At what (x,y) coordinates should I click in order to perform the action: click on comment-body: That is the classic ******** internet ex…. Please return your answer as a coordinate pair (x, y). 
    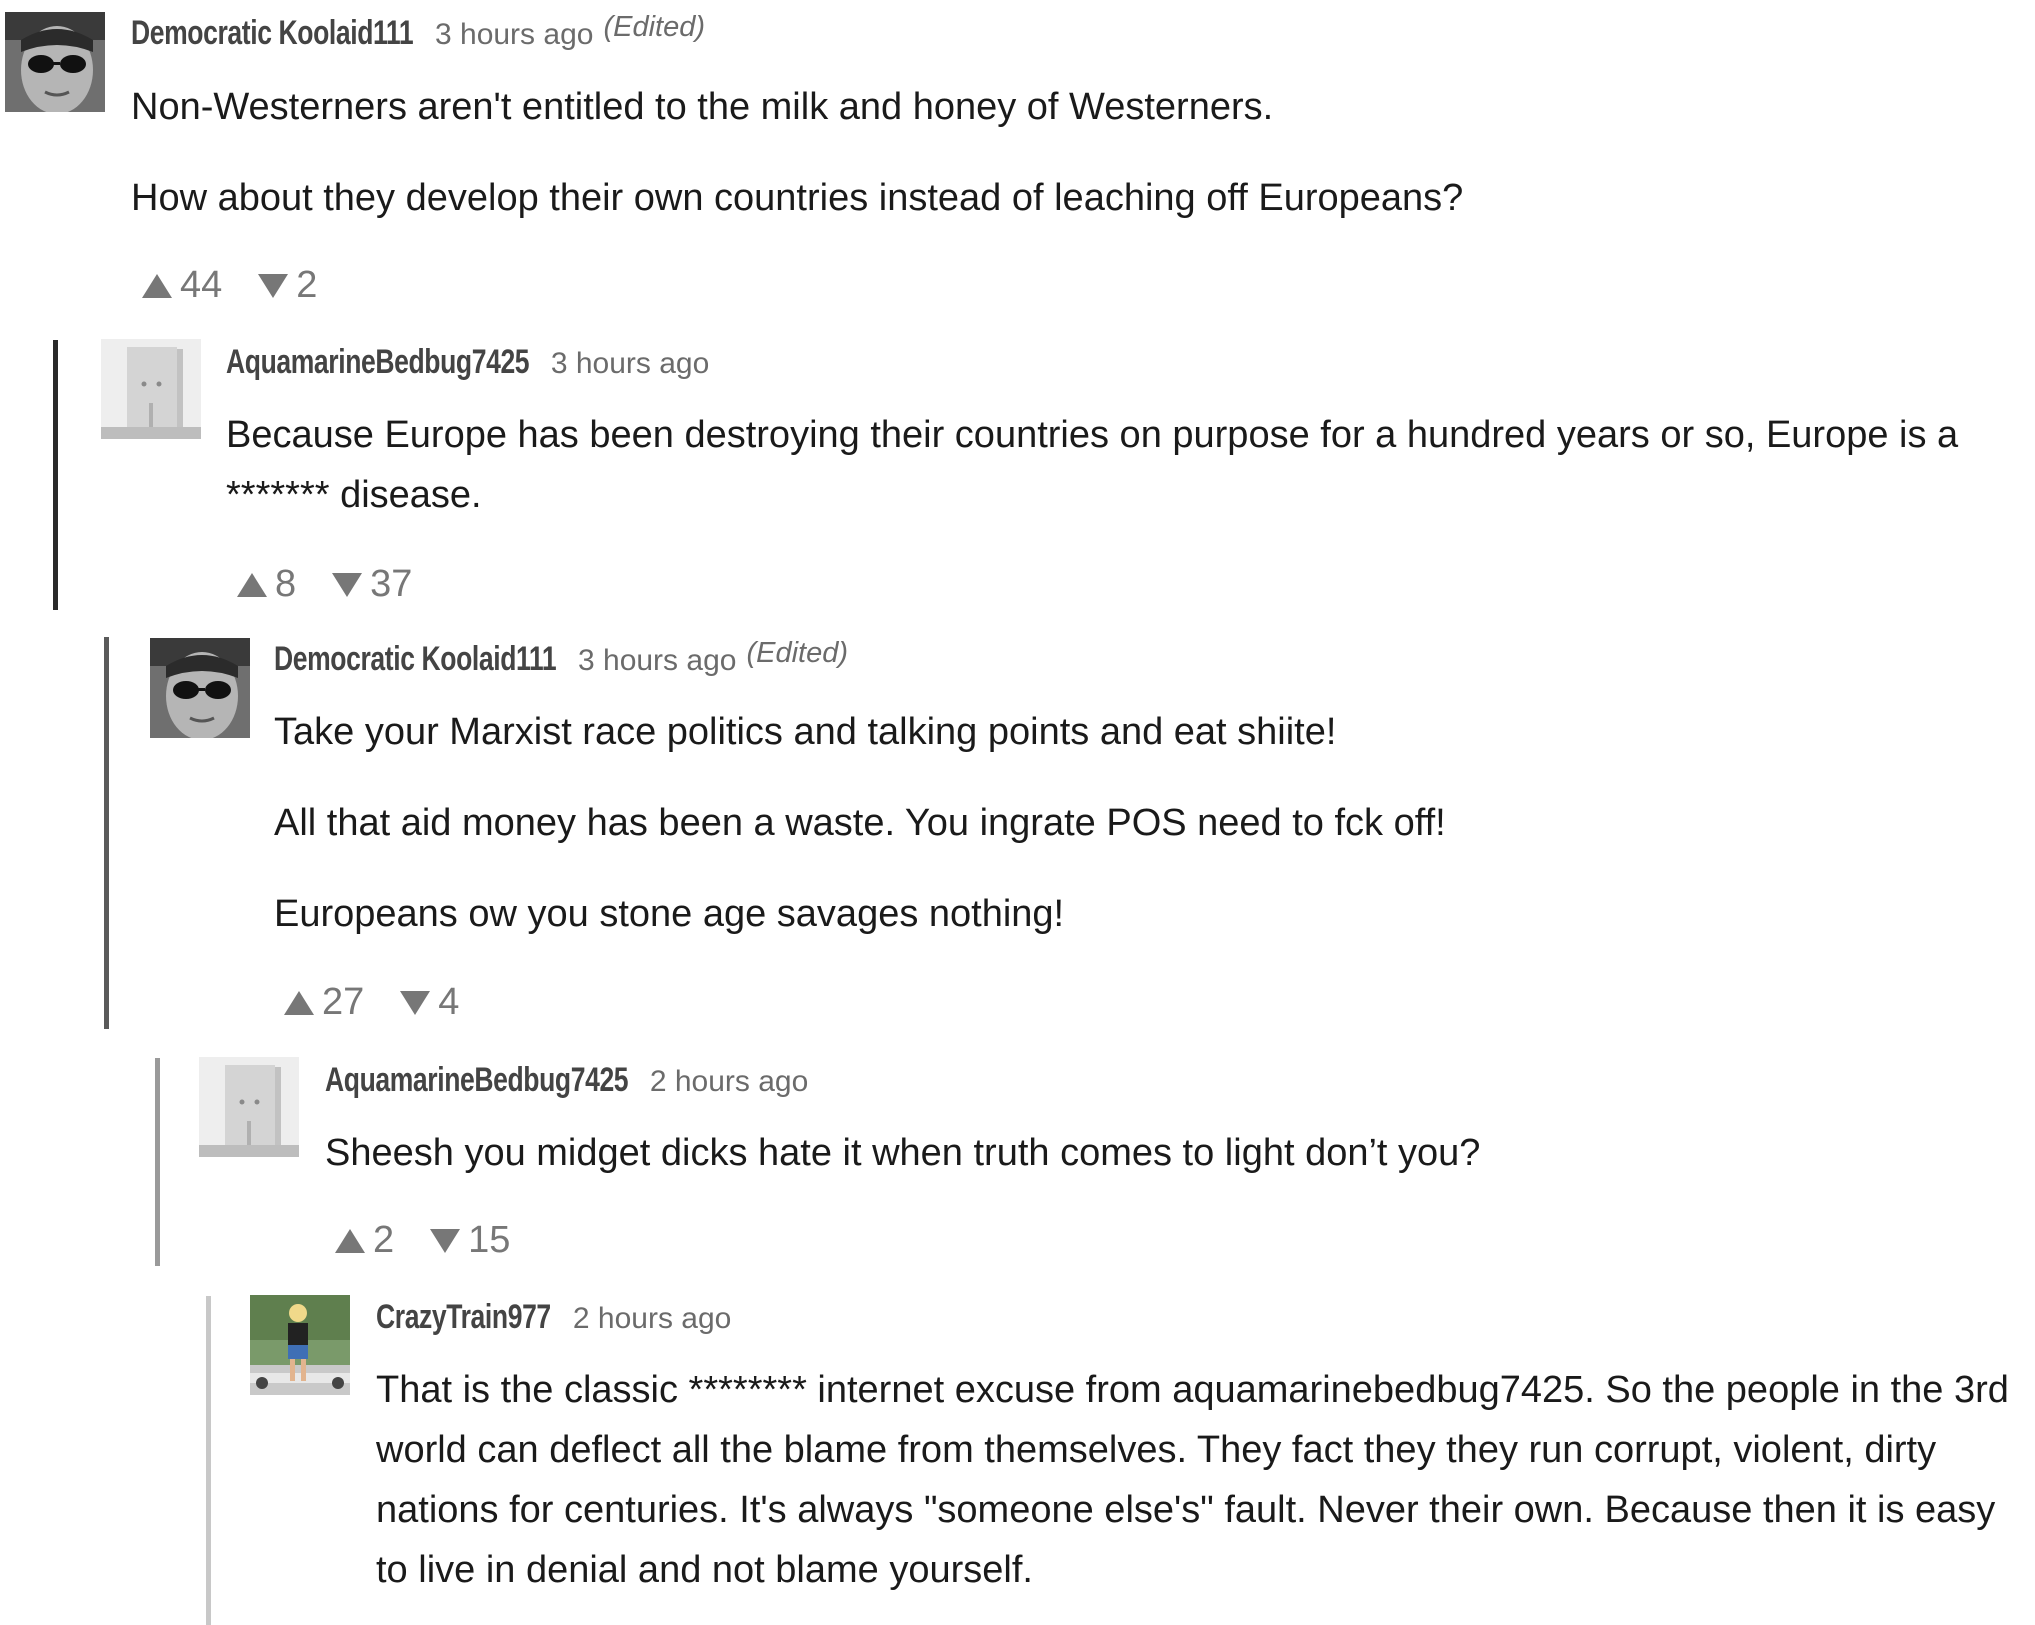
    Looking at the image, I should click on (1196, 1480).